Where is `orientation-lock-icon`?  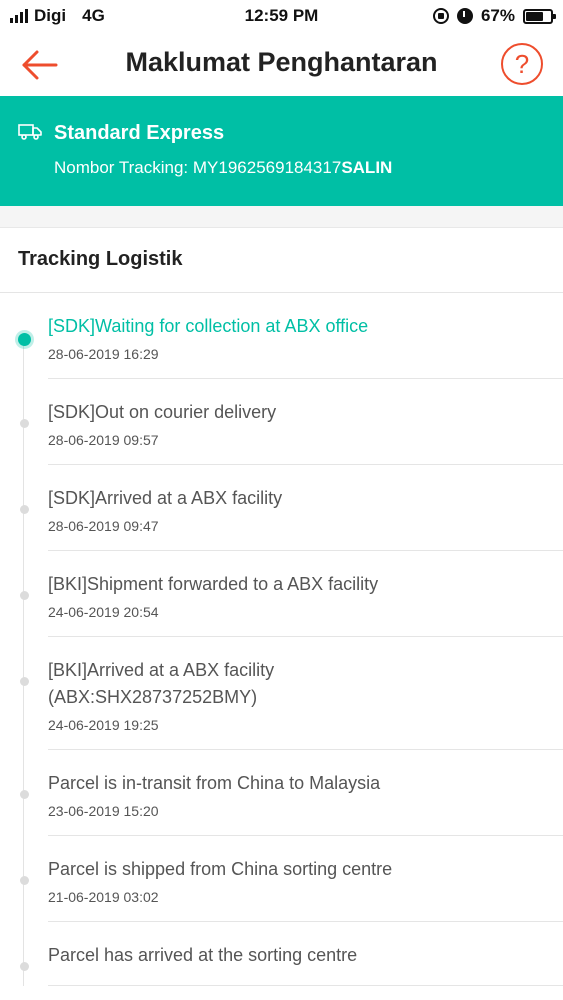
orientation-lock-icon is located at coordinates (440, 16).